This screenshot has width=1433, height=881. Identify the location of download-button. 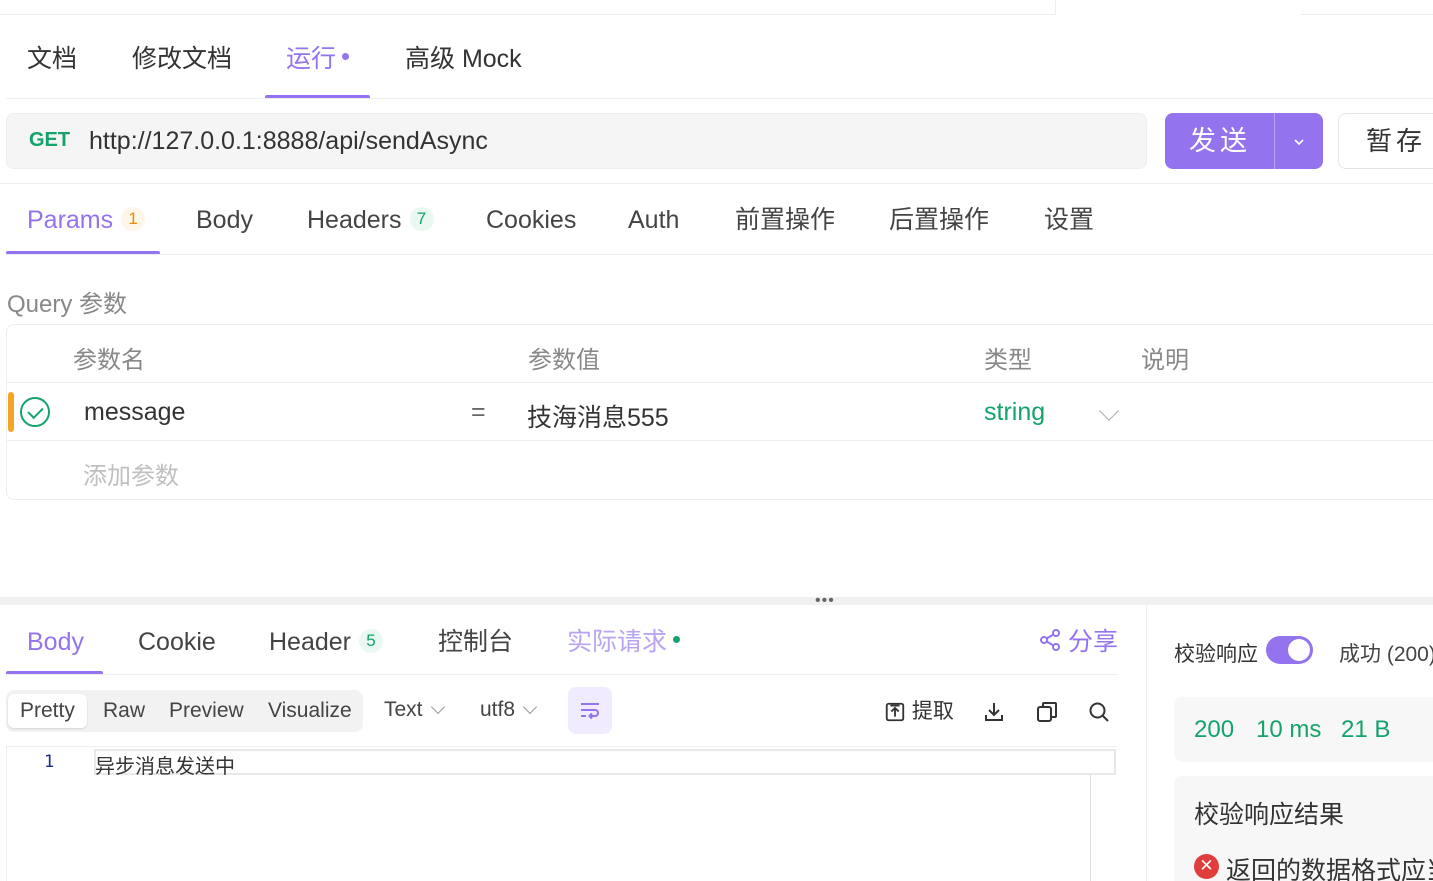
(994, 712).